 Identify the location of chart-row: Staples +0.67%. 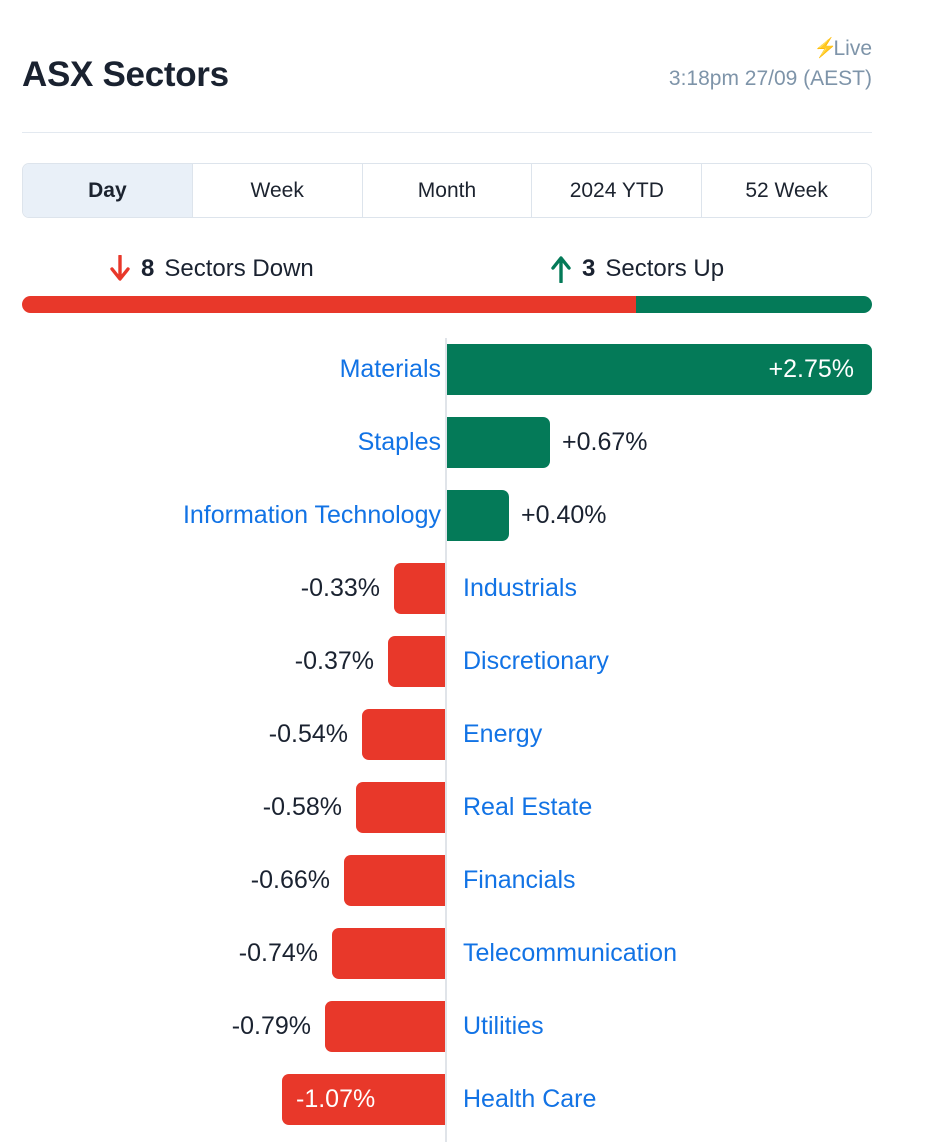
(469, 442).